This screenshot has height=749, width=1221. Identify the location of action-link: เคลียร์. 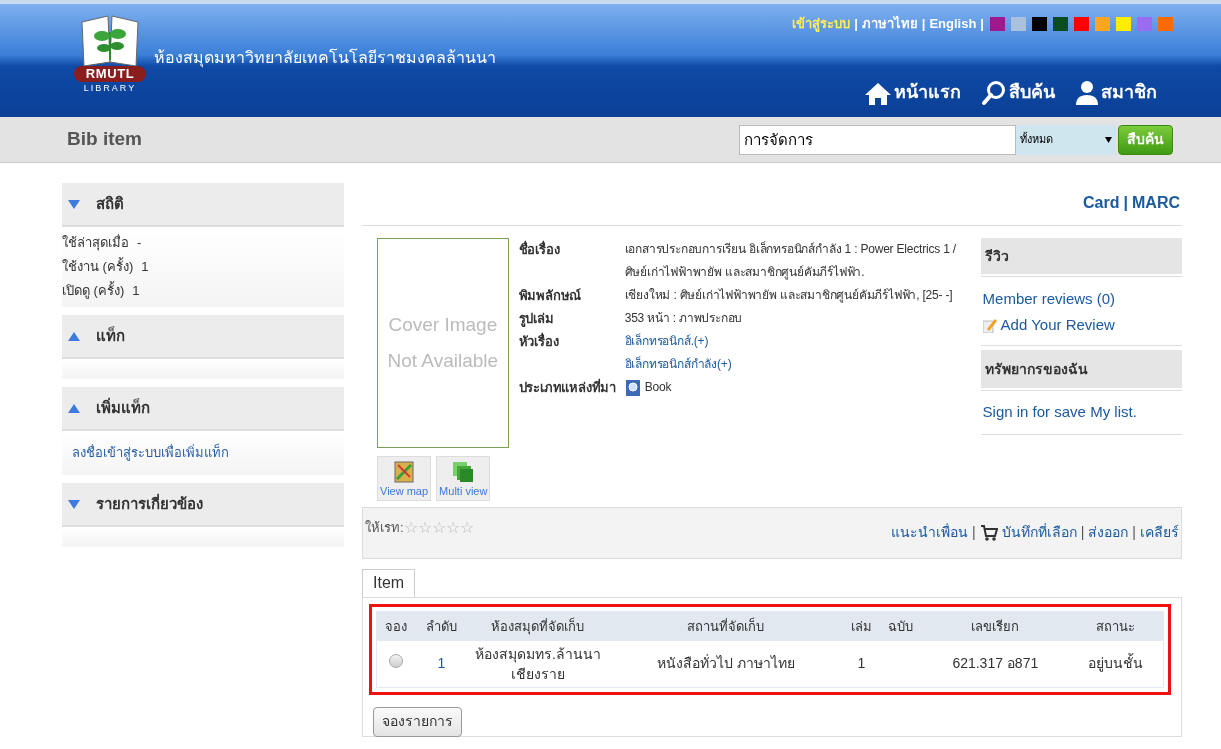
(1159, 532).